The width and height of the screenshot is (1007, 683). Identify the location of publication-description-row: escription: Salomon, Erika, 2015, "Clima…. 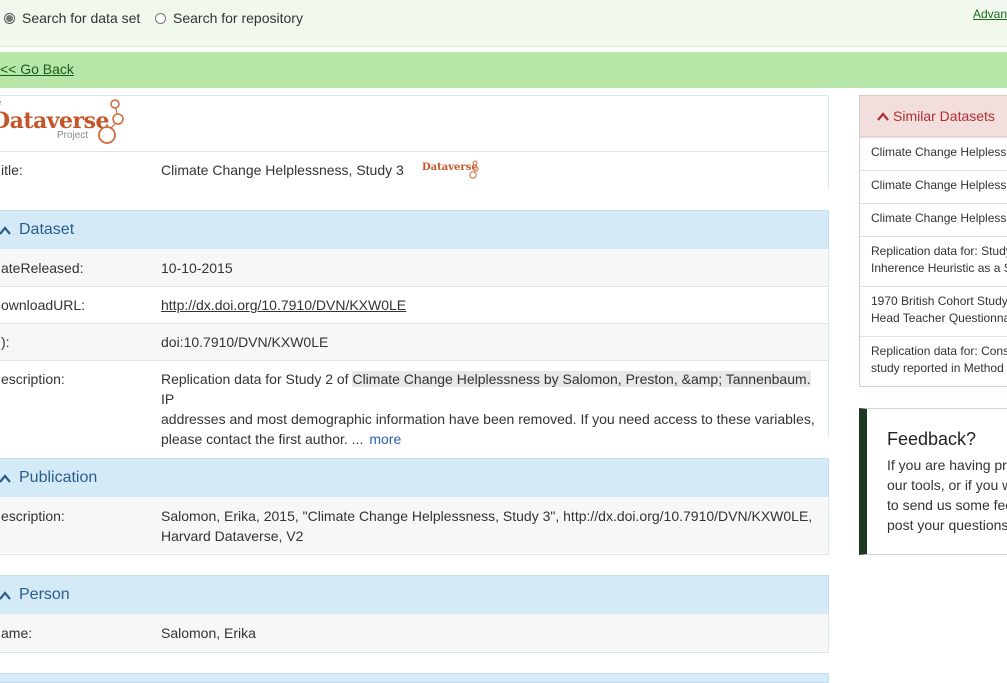
(414, 525).